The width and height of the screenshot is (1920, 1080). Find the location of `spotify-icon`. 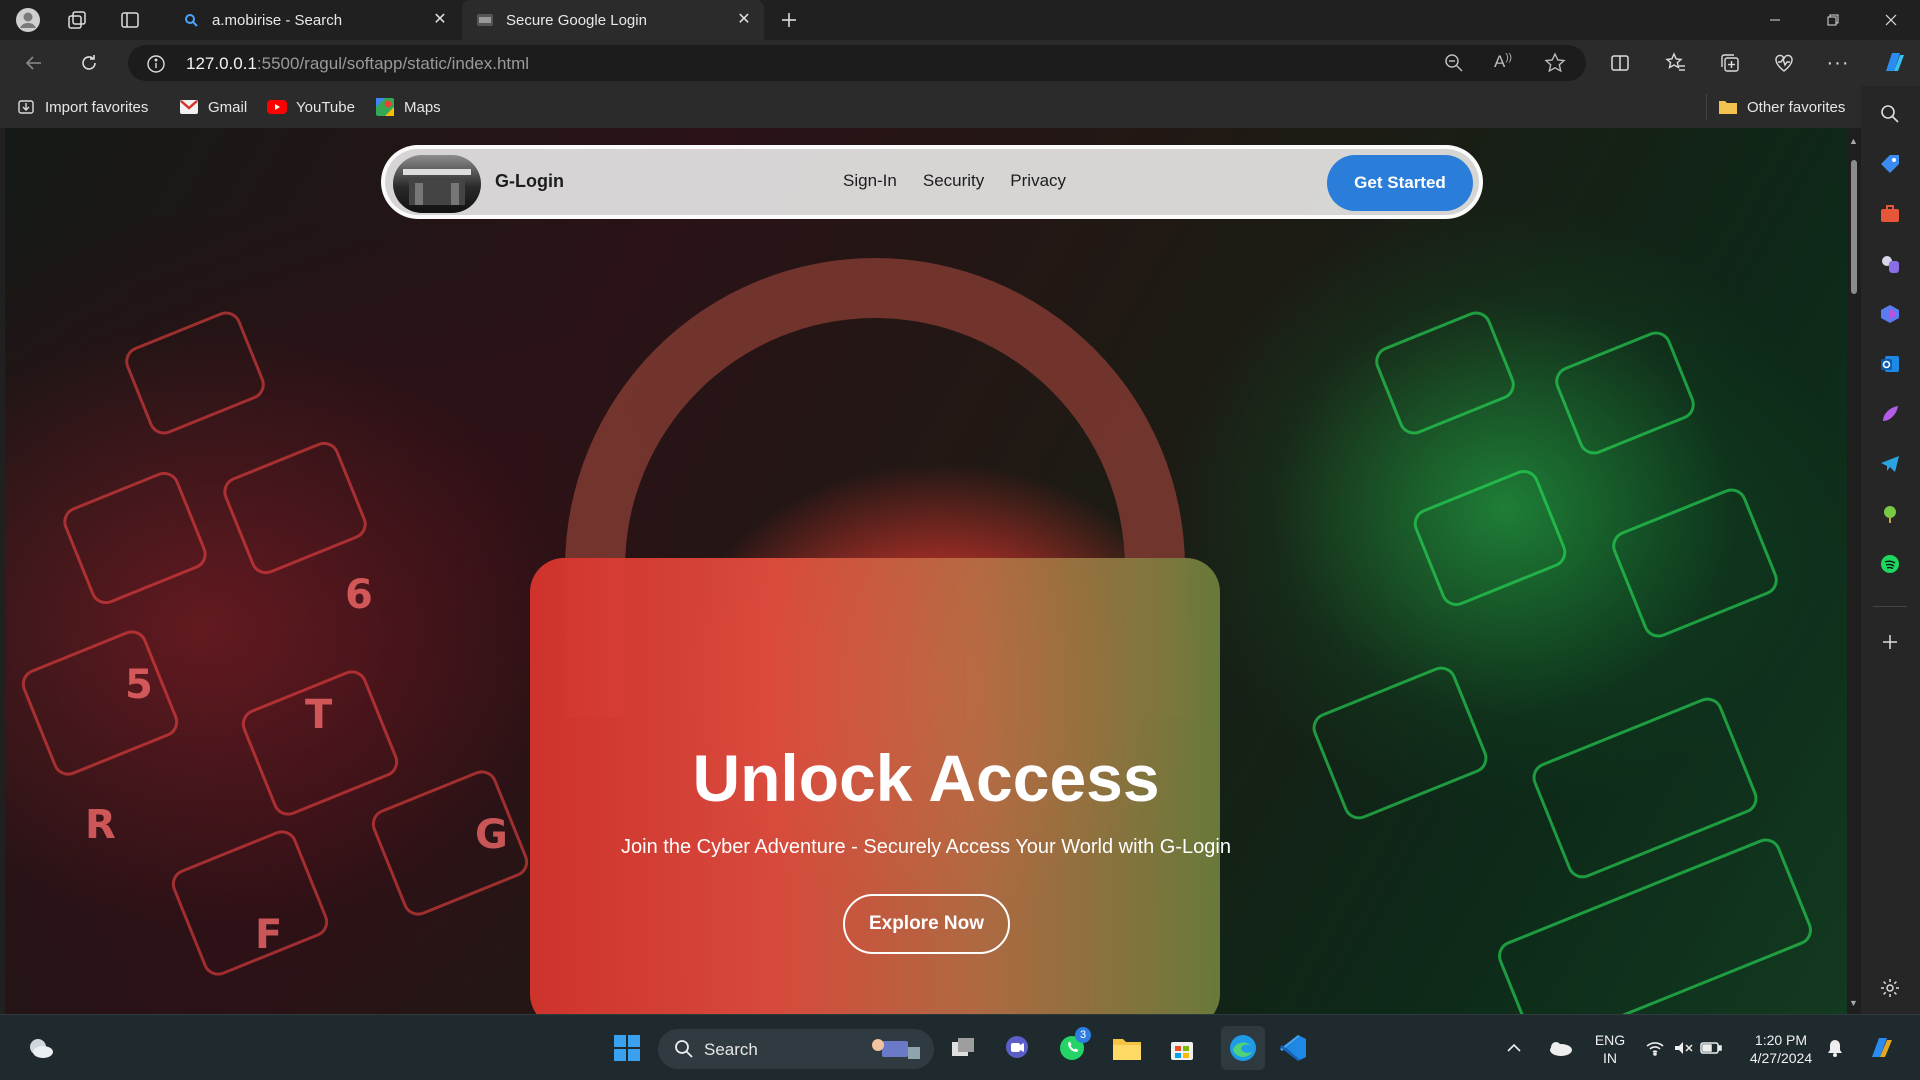

spotify-icon is located at coordinates (1890, 564).